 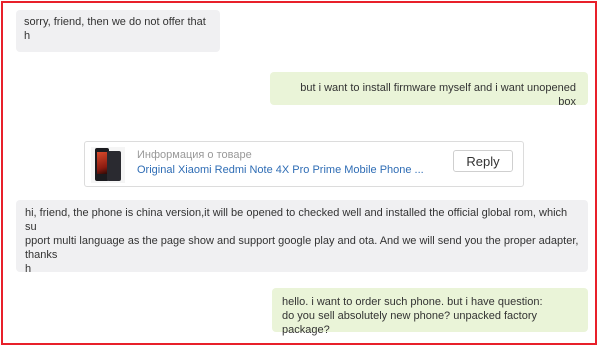 What do you see at coordinates (483, 161) in the screenshot?
I see `reply-button: Reply` at bounding box center [483, 161].